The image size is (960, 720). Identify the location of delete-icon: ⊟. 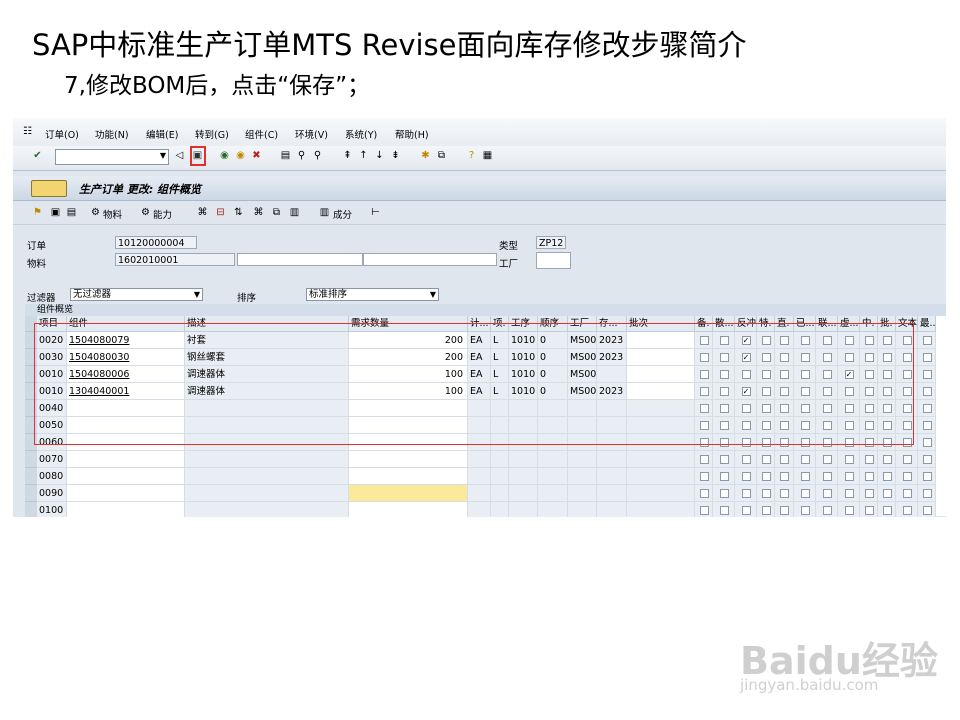
(220, 212).